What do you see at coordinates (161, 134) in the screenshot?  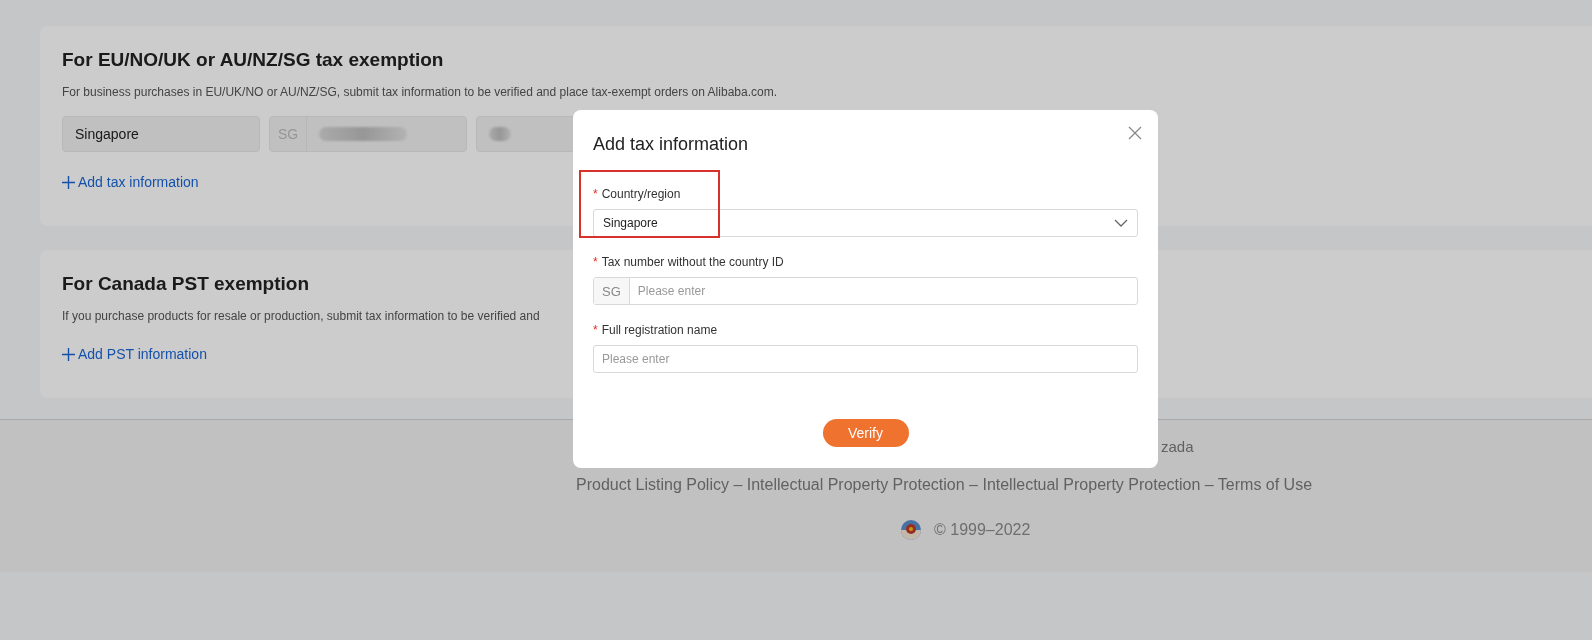 I see `country-field: Singapore` at bounding box center [161, 134].